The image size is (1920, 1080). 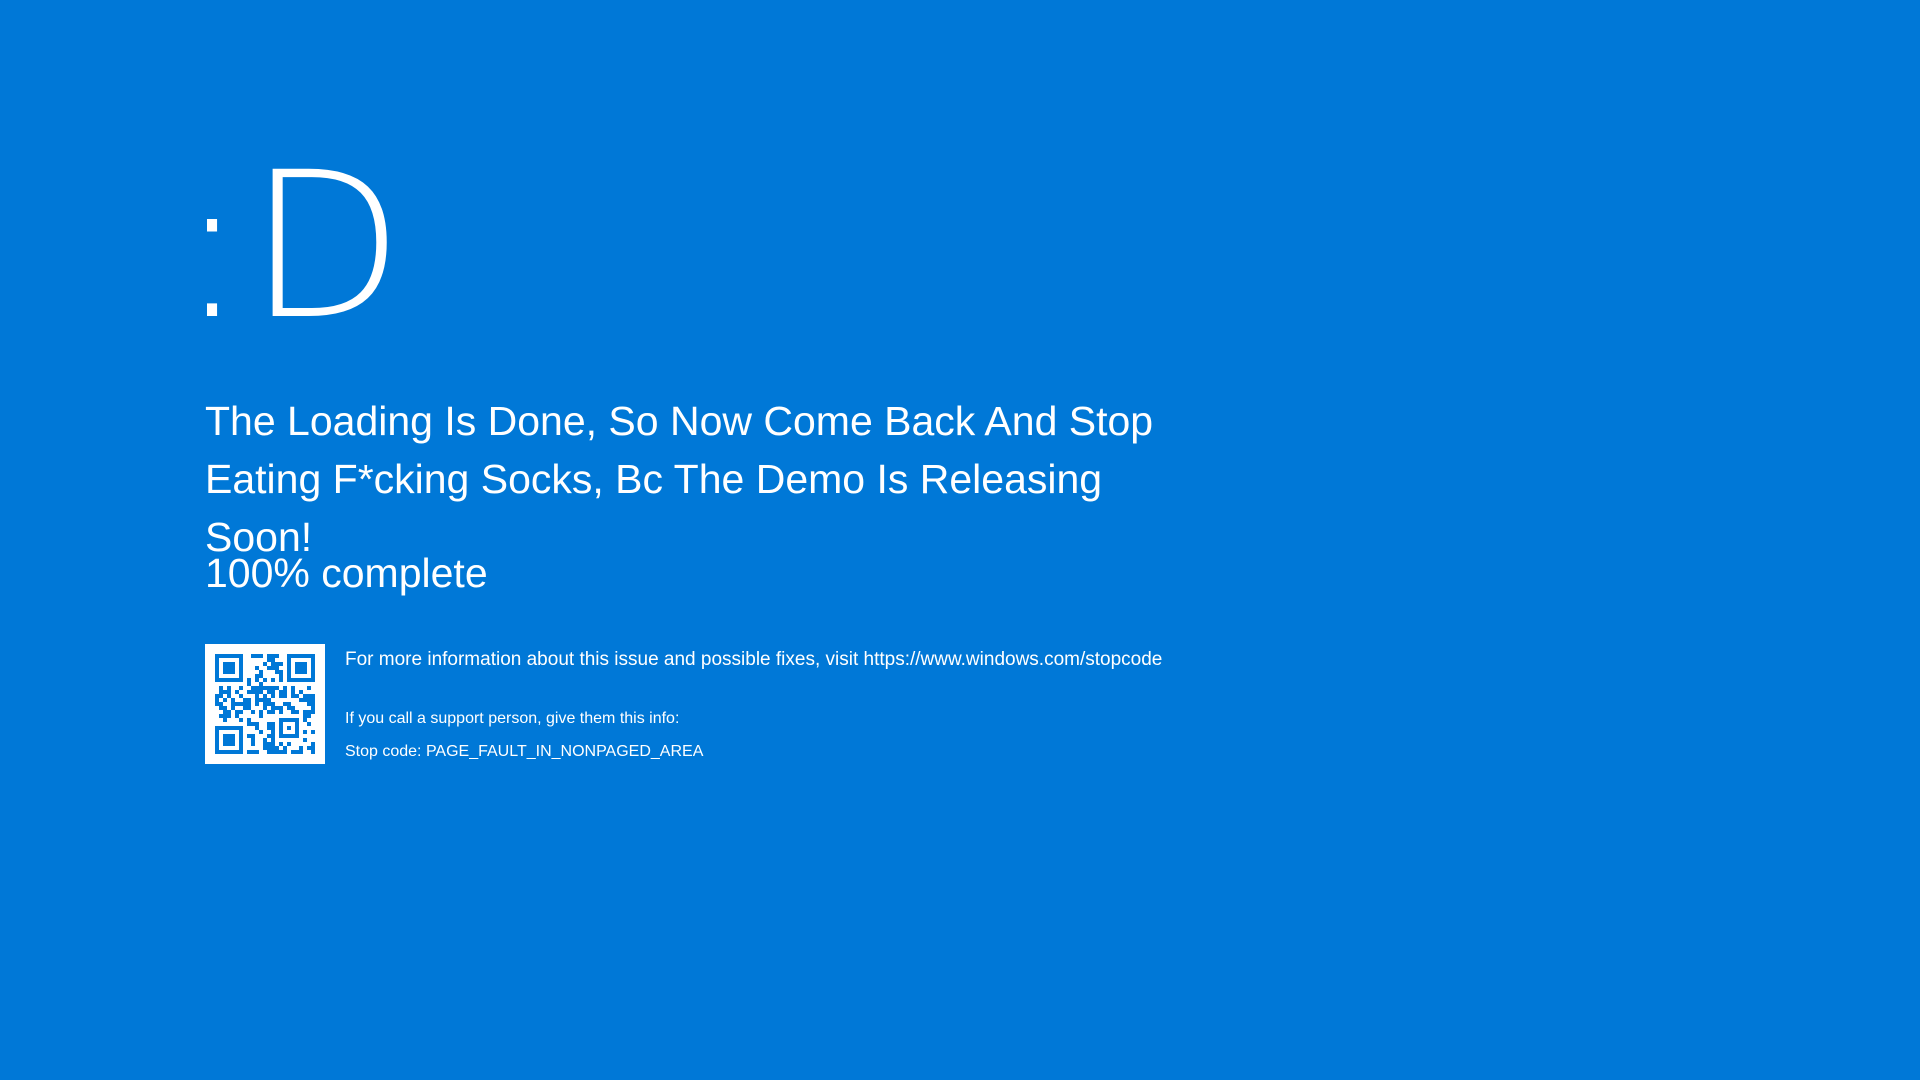 I want to click on emoticon-face: :D, so click(x=292, y=246).